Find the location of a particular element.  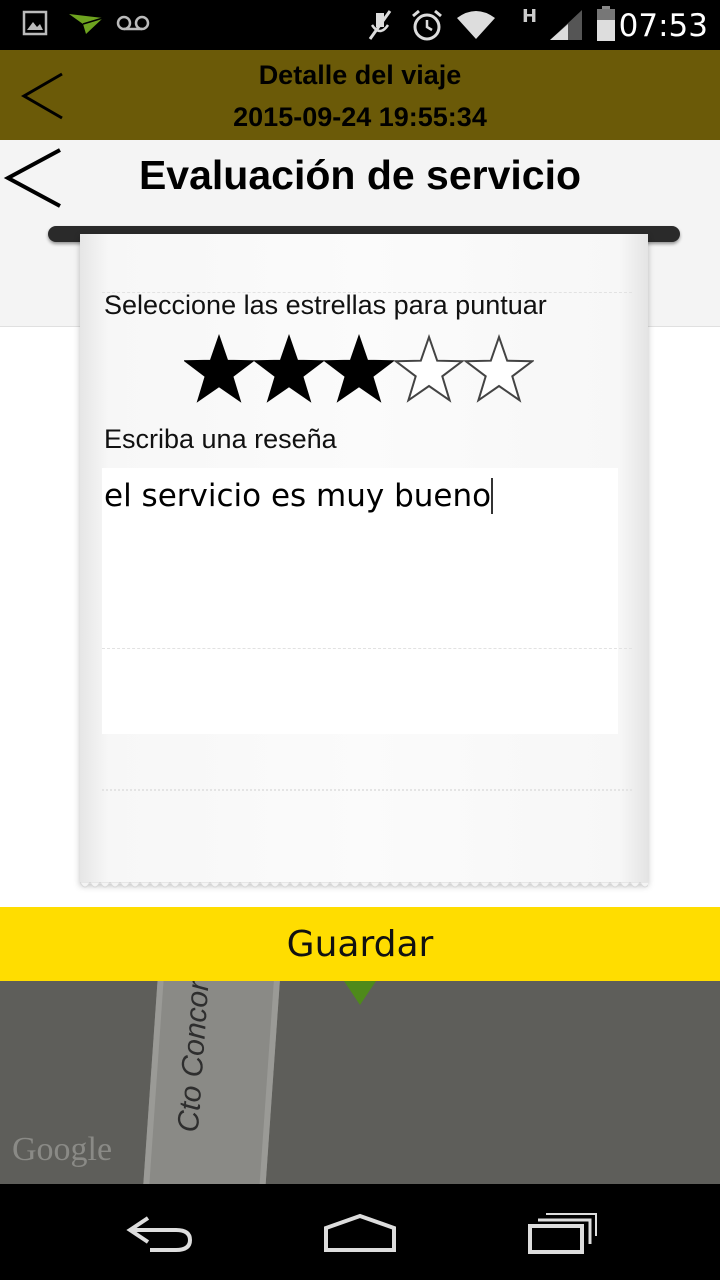

navigation-bar is located at coordinates (360, 1232).